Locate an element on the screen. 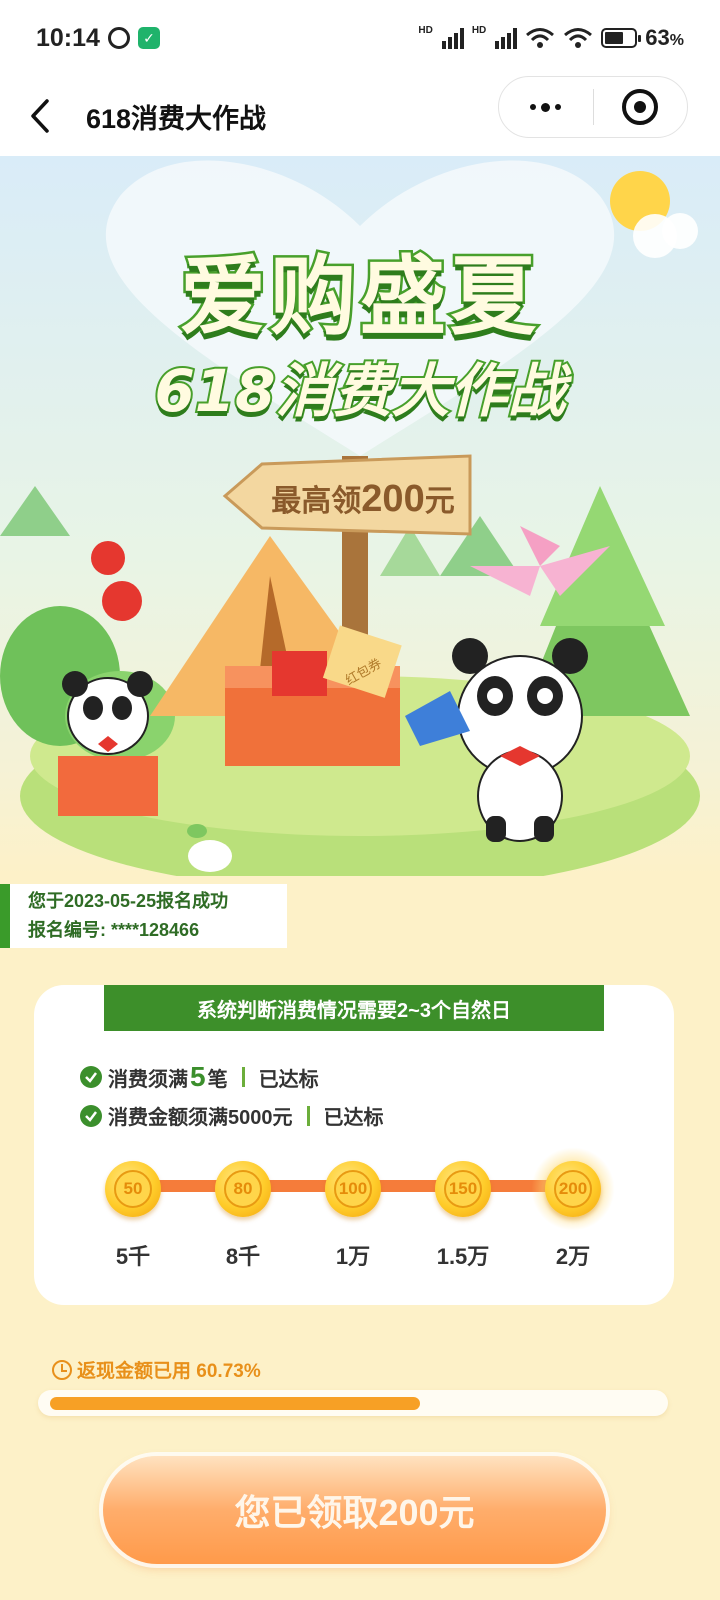 The width and height of the screenshot is (720, 1600). tier-label: 5千 is located at coordinates (133, 1256).